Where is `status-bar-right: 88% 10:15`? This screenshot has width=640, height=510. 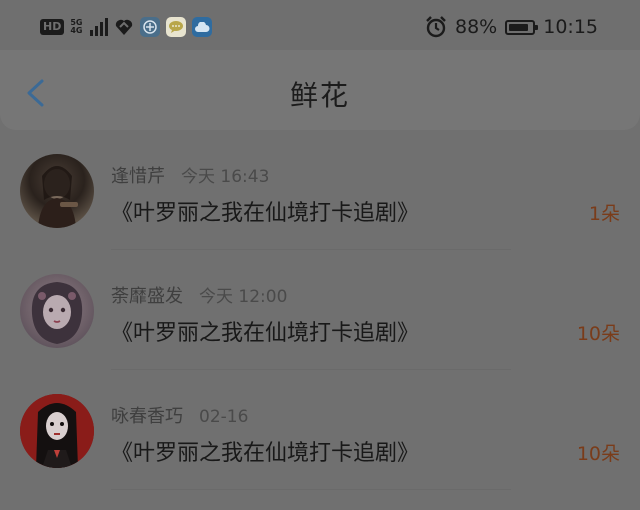 status-bar-right: 88% 10:15 is located at coordinates (511, 27).